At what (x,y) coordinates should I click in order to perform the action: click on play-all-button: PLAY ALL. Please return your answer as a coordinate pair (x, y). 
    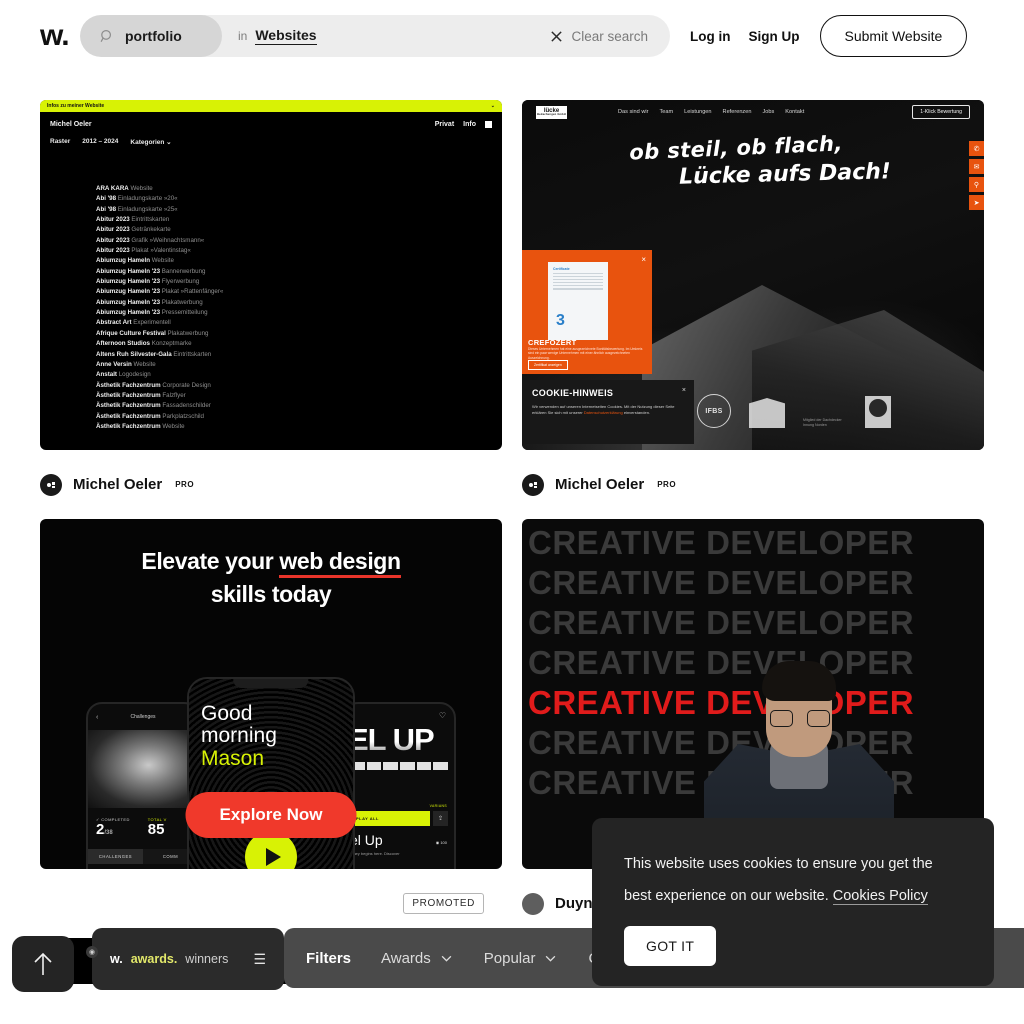
    Looking at the image, I should click on (390, 818).